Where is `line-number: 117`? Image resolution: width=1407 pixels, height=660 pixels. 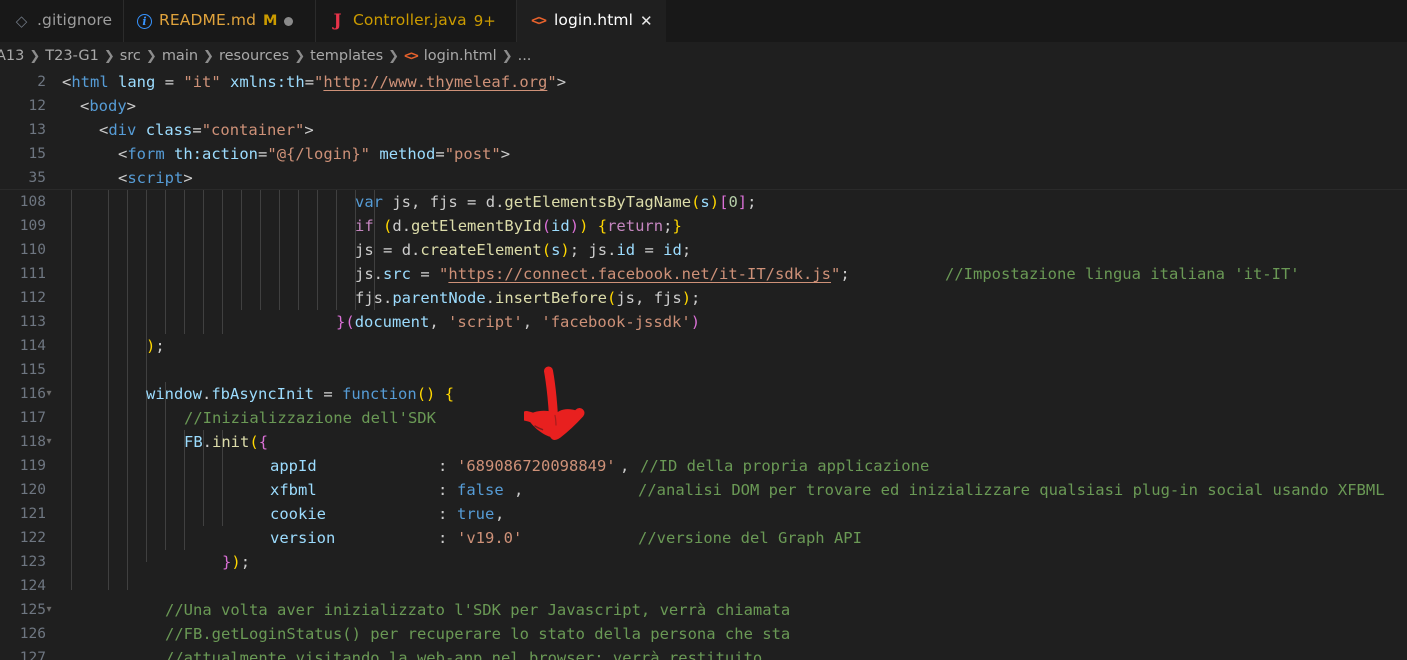
line-number: 117 is located at coordinates (32, 418).